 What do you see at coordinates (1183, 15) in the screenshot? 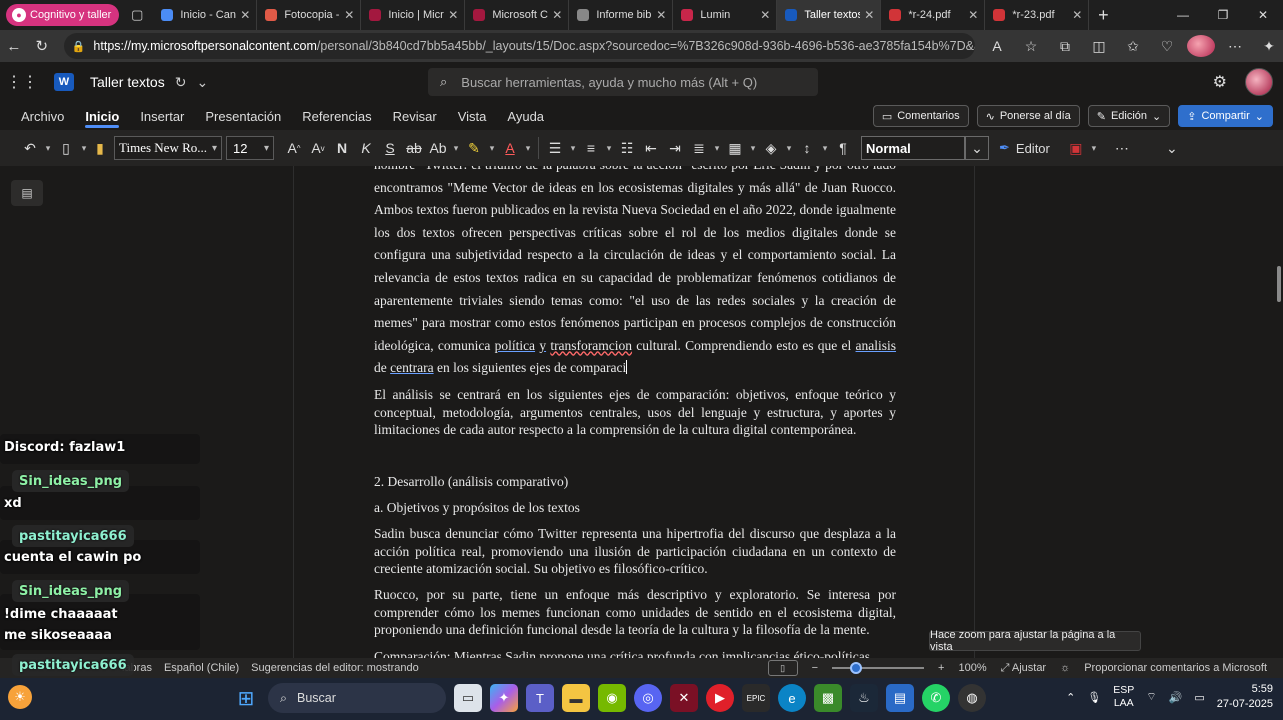
I see `minimize-button: —` at bounding box center [1183, 15].